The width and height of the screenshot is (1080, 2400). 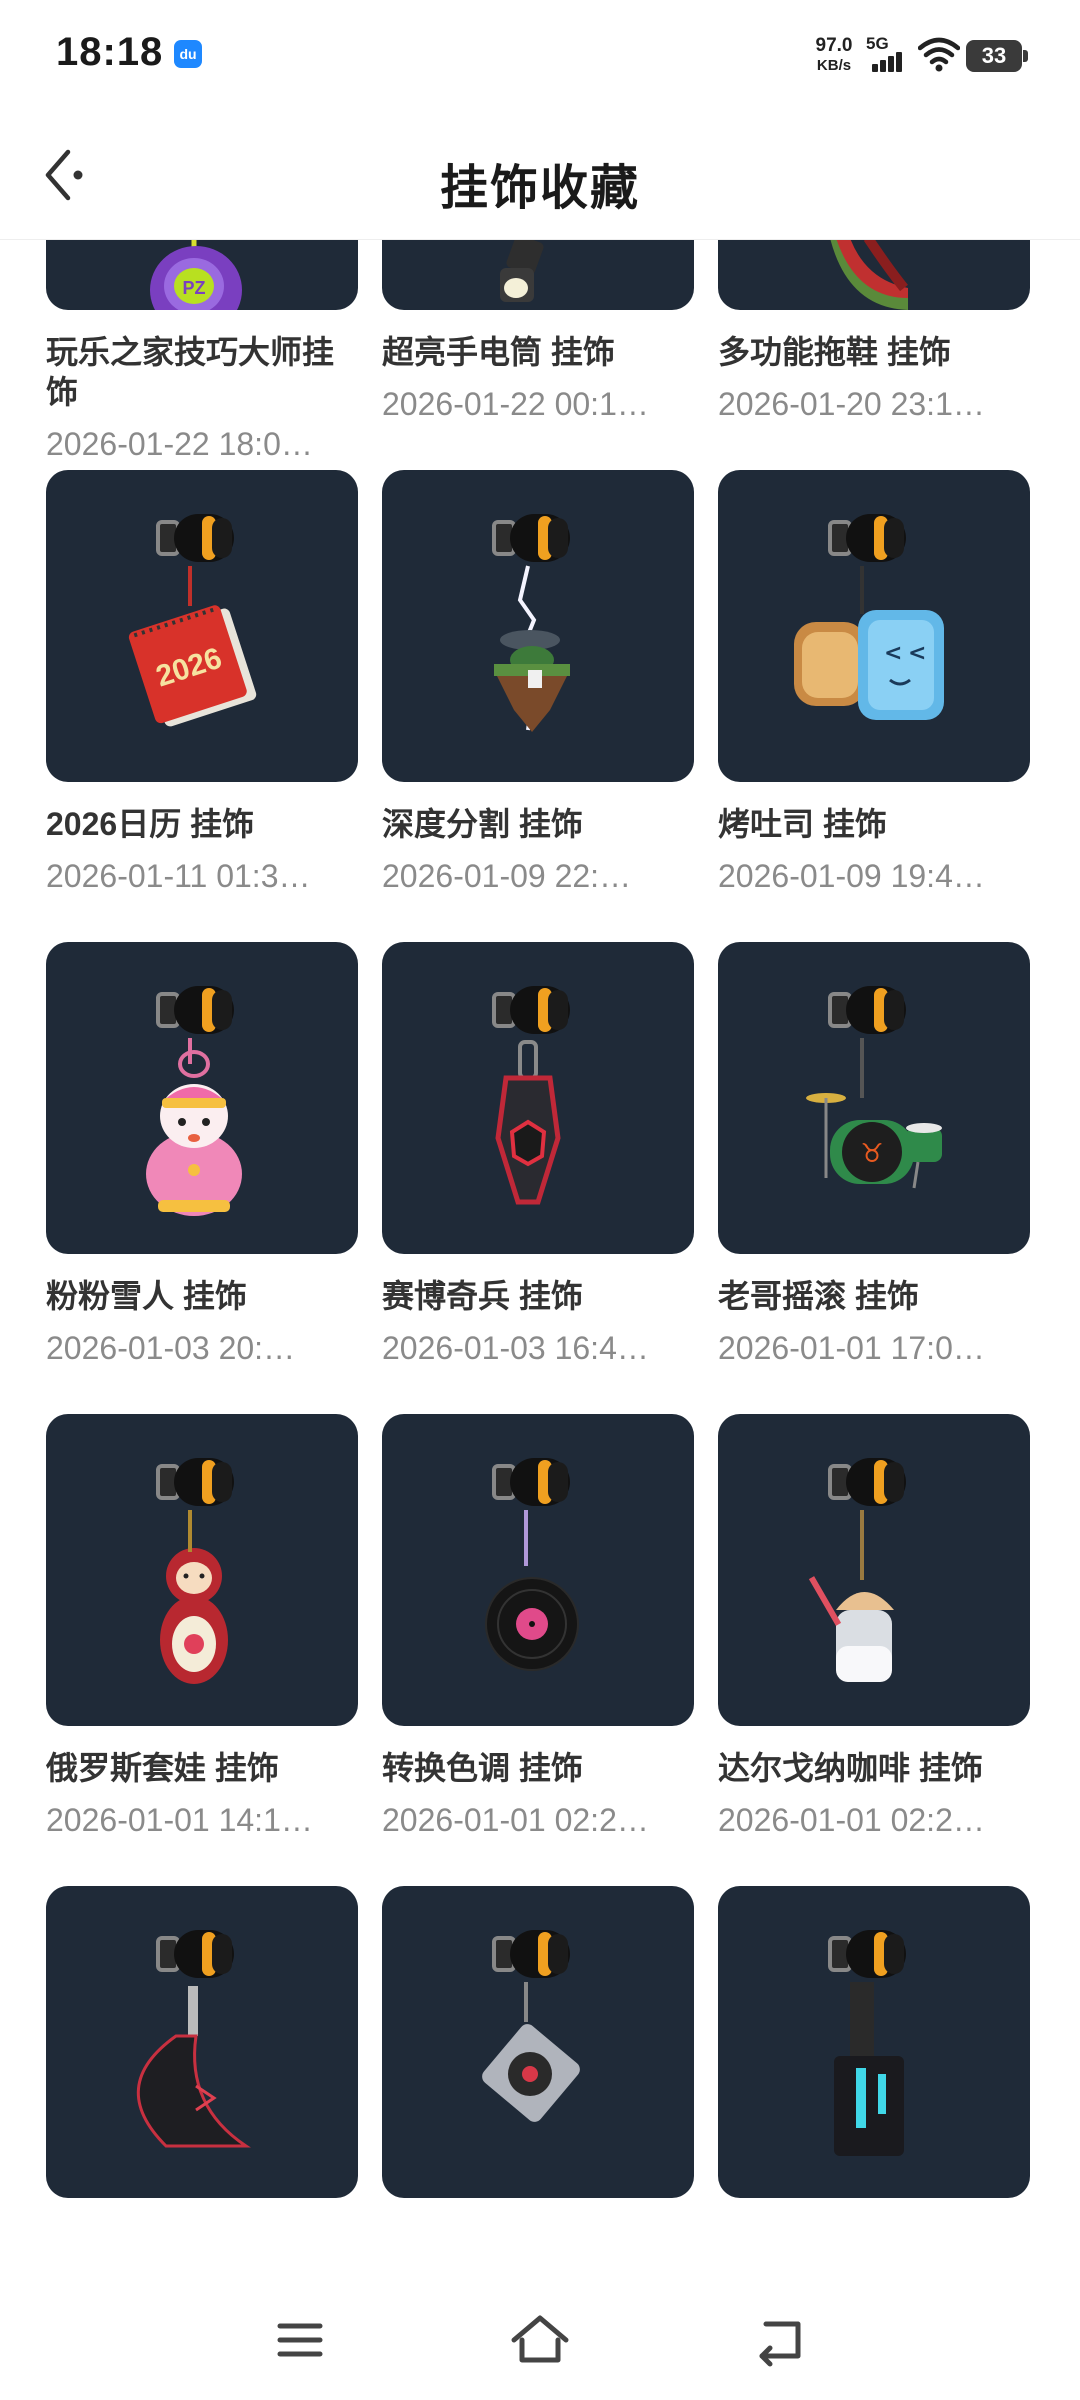 I want to click on item-name: 多功能拖鞋 挂饰, so click(x=834, y=352).